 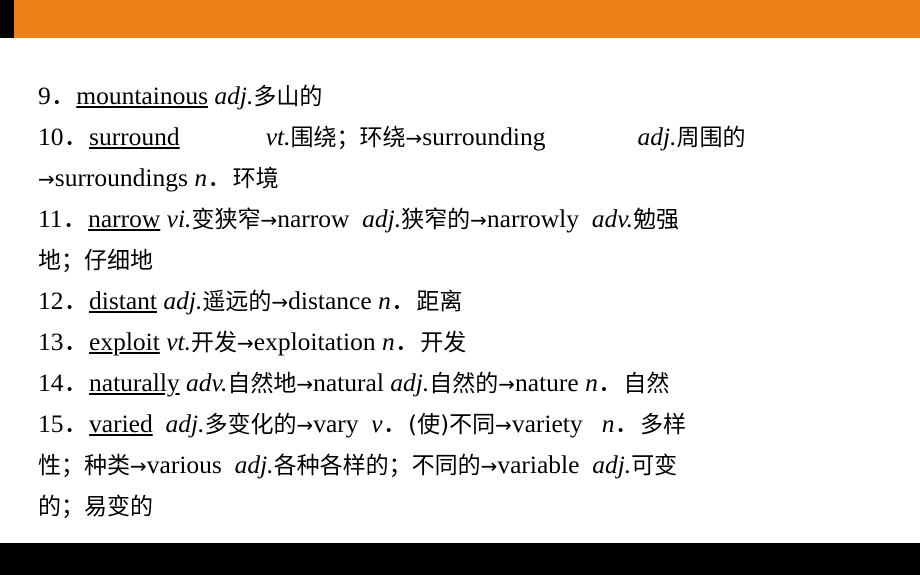 I want to click on chinese-gloss: 勉强, so click(x=656, y=220).